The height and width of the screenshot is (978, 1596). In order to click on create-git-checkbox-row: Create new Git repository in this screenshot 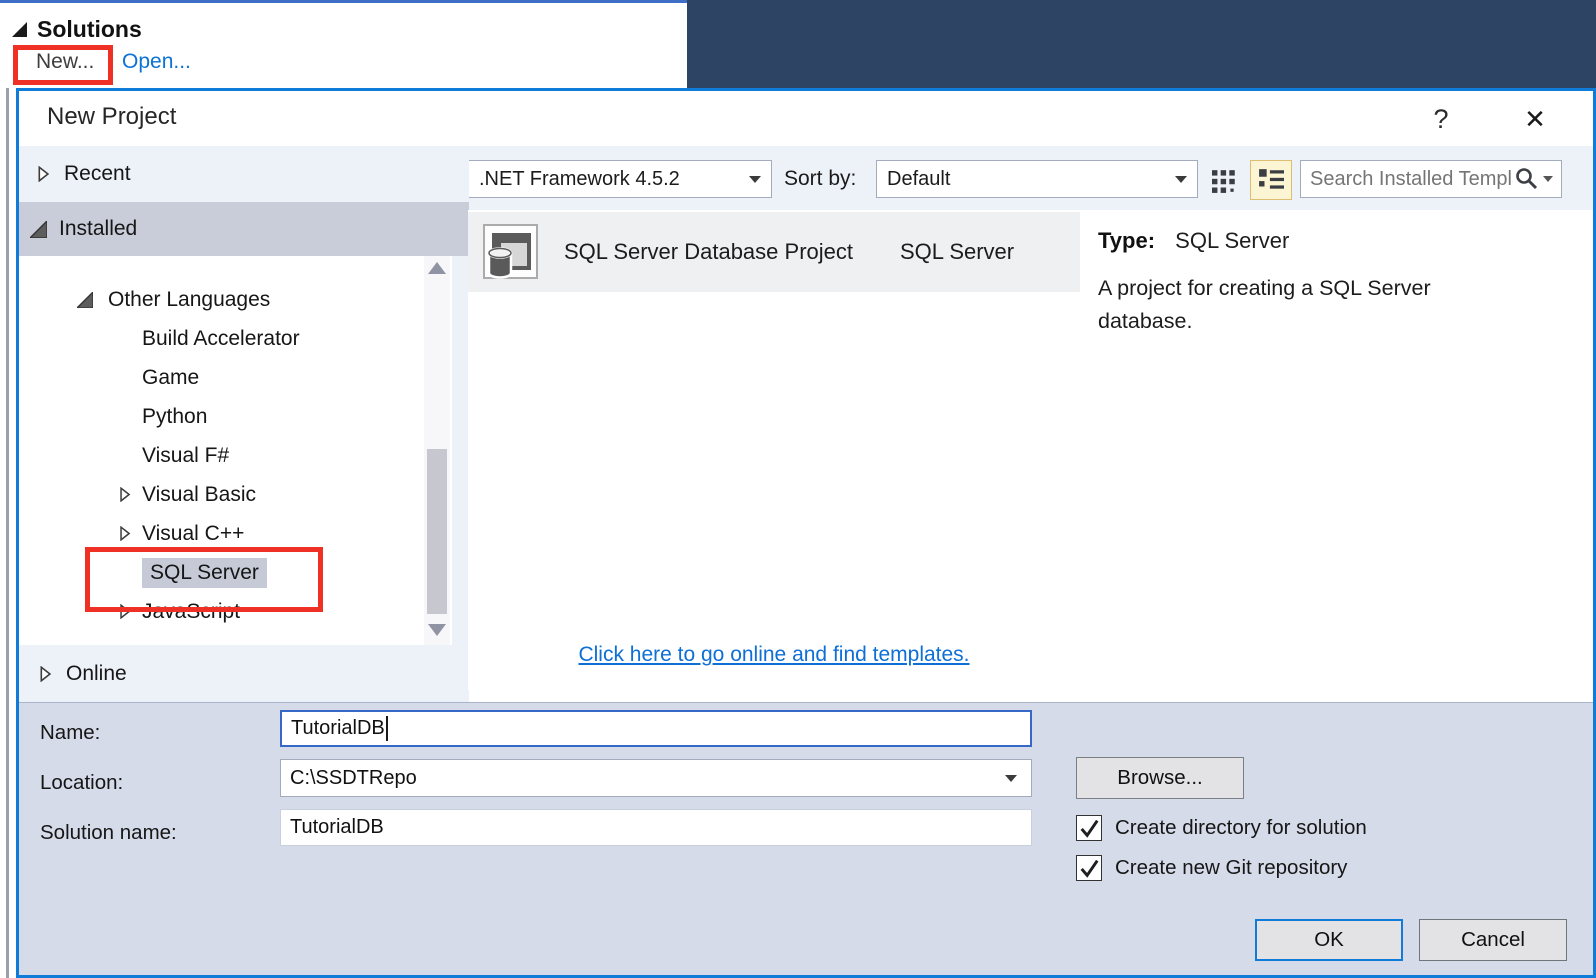, I will do `click(1211, 868)`.